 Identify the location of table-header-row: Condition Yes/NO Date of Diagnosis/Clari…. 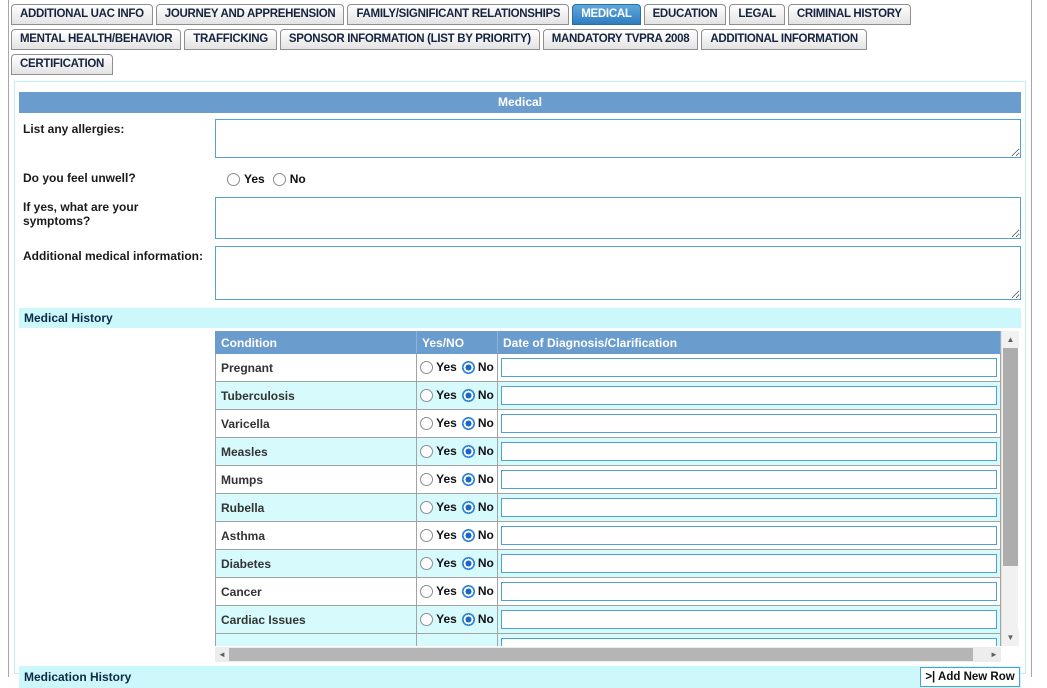
(608, 342).